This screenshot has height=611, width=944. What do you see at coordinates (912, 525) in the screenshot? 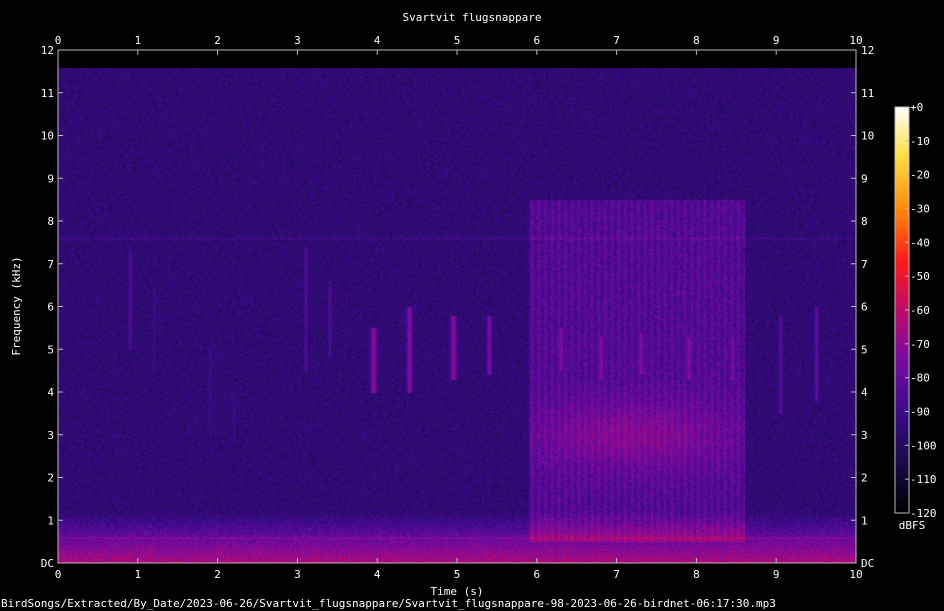
I see `colorbar-label: dBFS` at bounding box center [912, 525].